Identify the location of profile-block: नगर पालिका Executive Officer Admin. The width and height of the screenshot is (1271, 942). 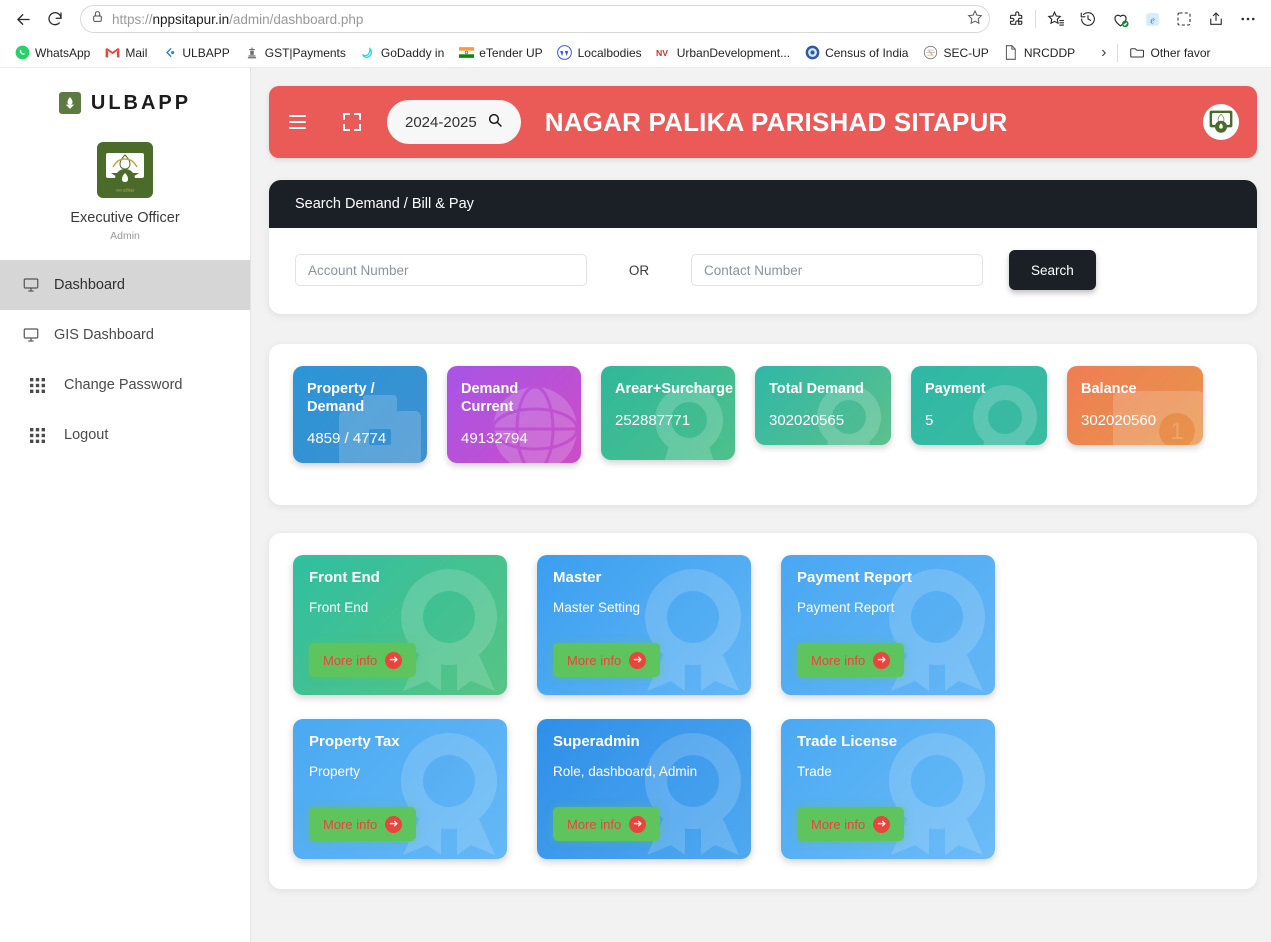
(125, 194).